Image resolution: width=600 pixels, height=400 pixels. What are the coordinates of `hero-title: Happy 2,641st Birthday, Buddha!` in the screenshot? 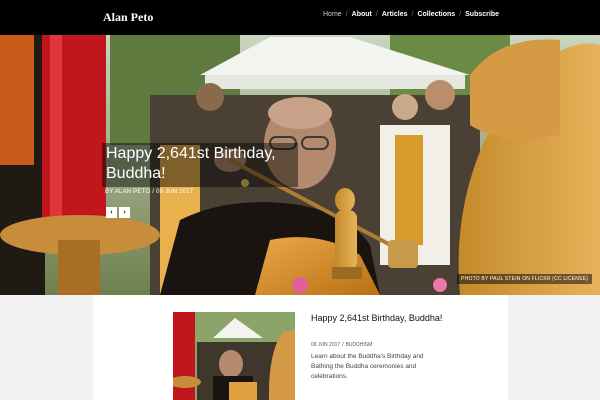 It's located at (200, 164).